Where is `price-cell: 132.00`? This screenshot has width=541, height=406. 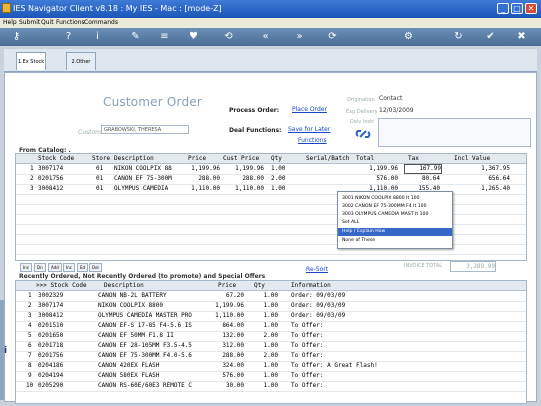 price-cell: 132.00 is located at coordinates (233, 335).